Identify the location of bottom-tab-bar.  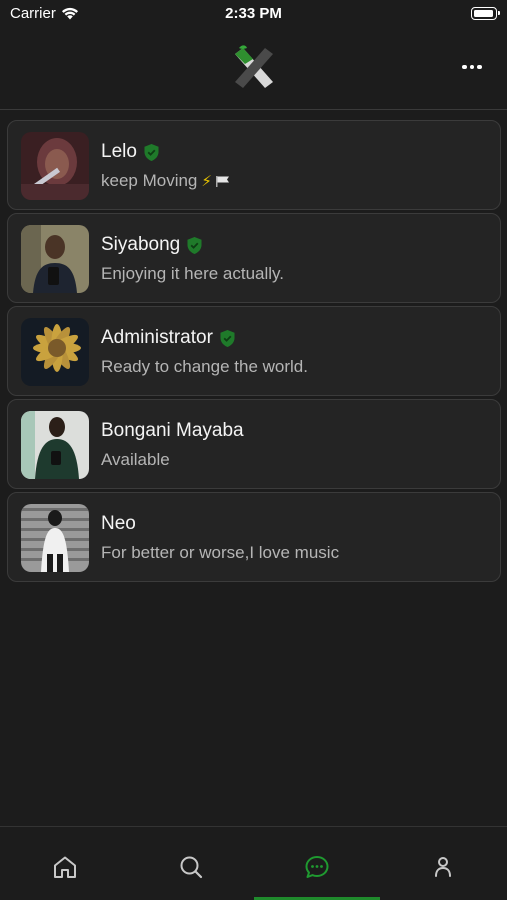
(253, 863).